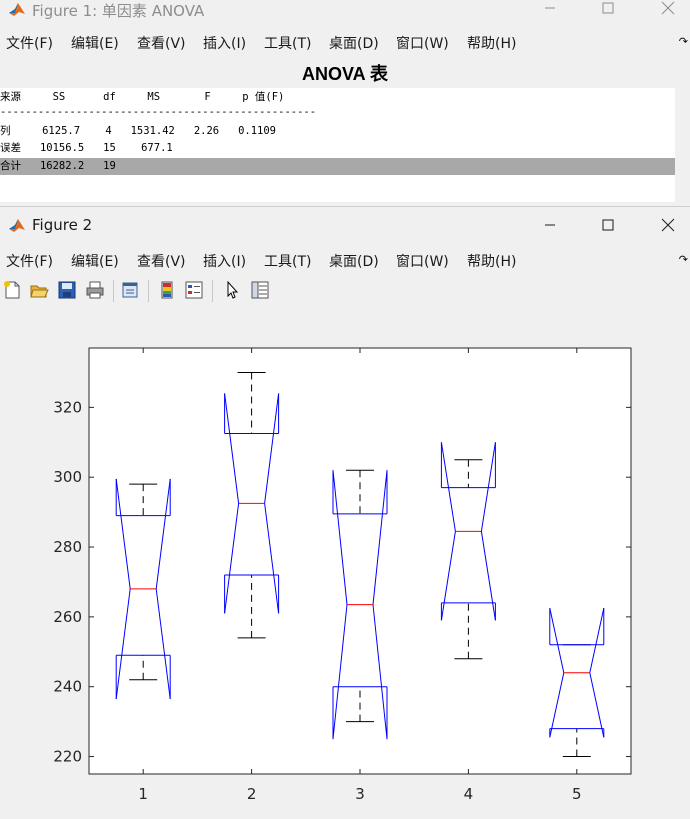 The width and height of the screenshot is (690, 819). I want to click on property-inspector-icon, so click(260, 290).